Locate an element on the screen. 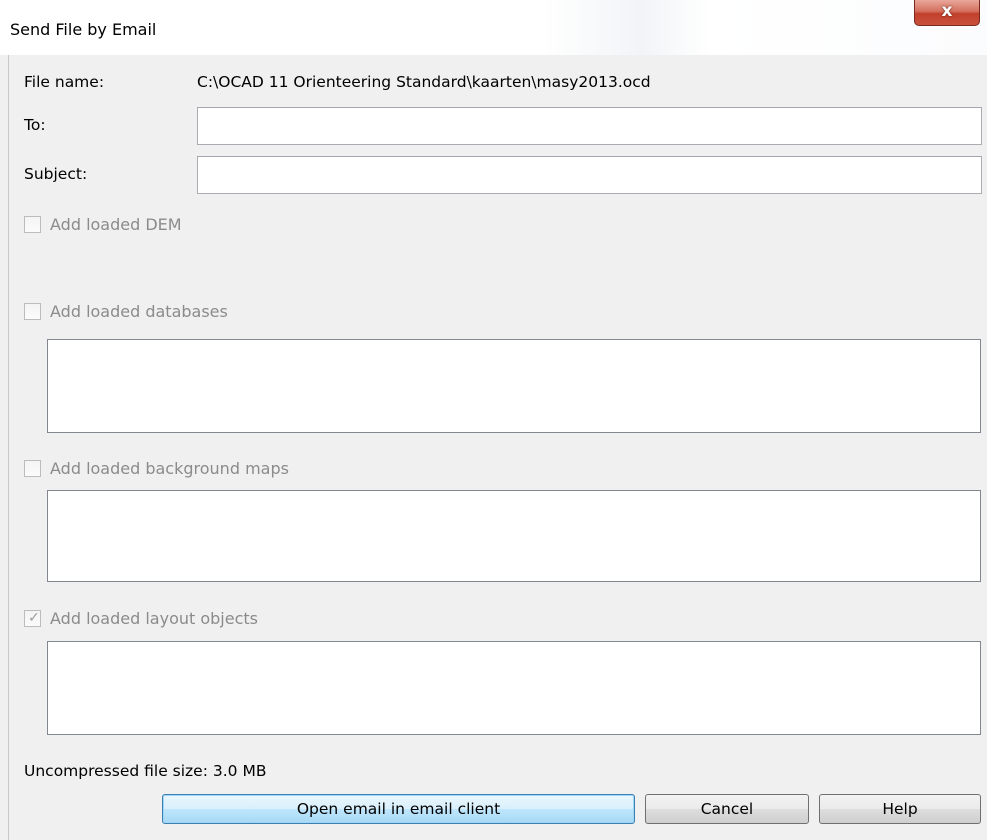  add-databases-label: Add loaded databases is located at coordinates (139, 311).